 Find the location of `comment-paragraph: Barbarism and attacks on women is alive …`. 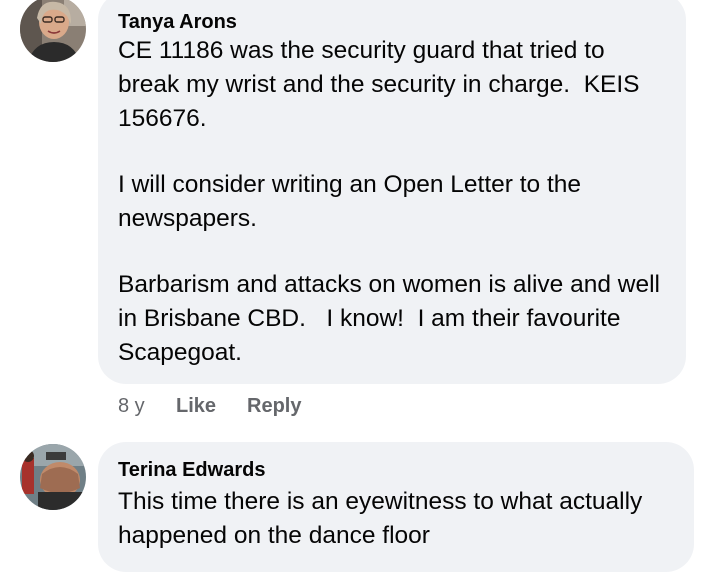

comment-paragraph: Barbarism and attacks on women is alive … is located at coordinates (392, 318).